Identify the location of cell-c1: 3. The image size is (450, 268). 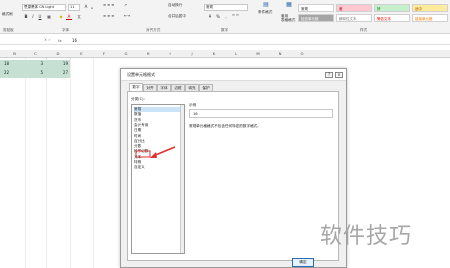
(34, 64).